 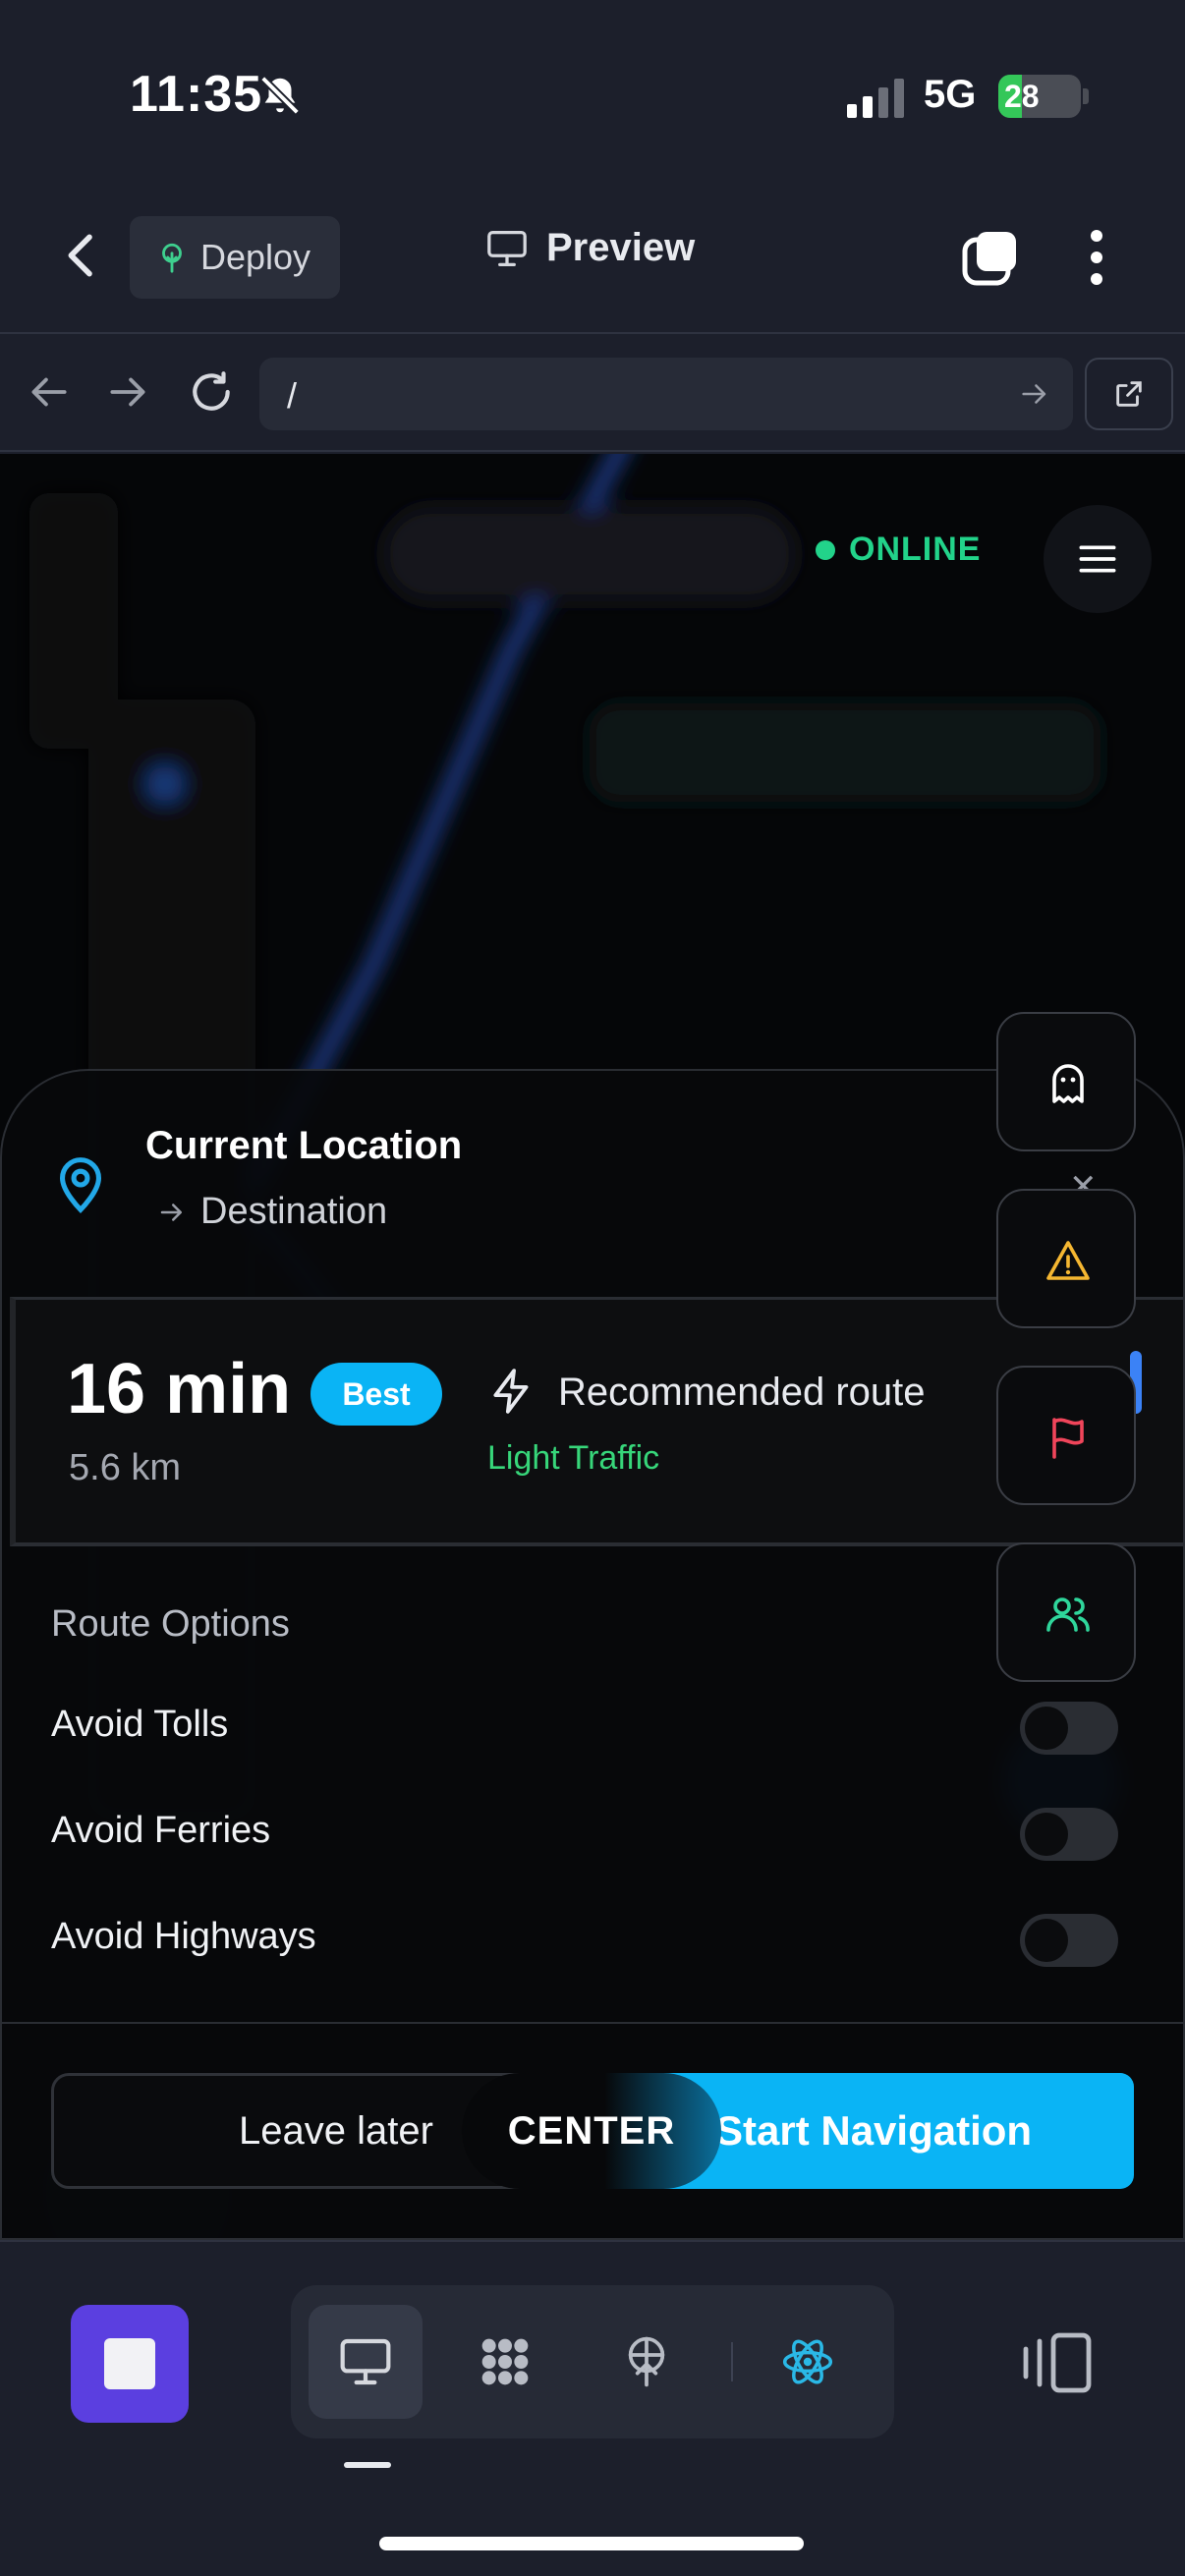 I want to click on report-hazard-button, so click(x=1066, y=1258).